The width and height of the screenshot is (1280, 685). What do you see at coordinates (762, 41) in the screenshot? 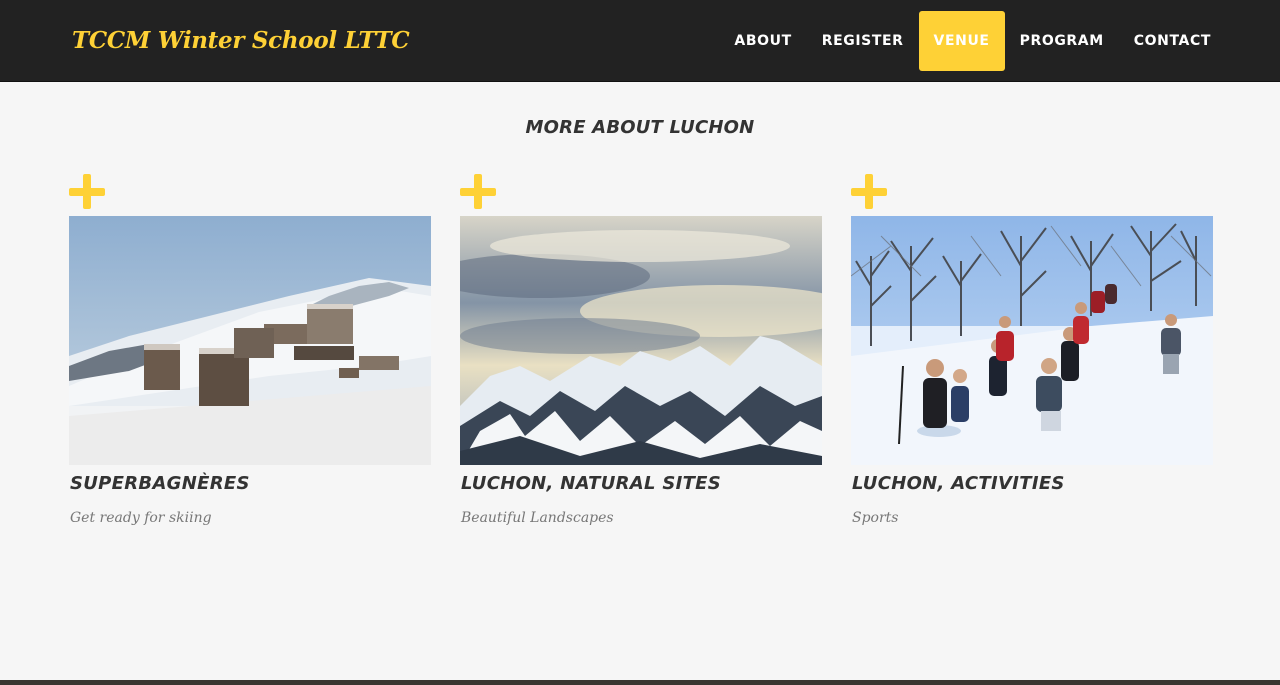
I see `nav-item-about: ABOUT` at bounding box center [762, 41].